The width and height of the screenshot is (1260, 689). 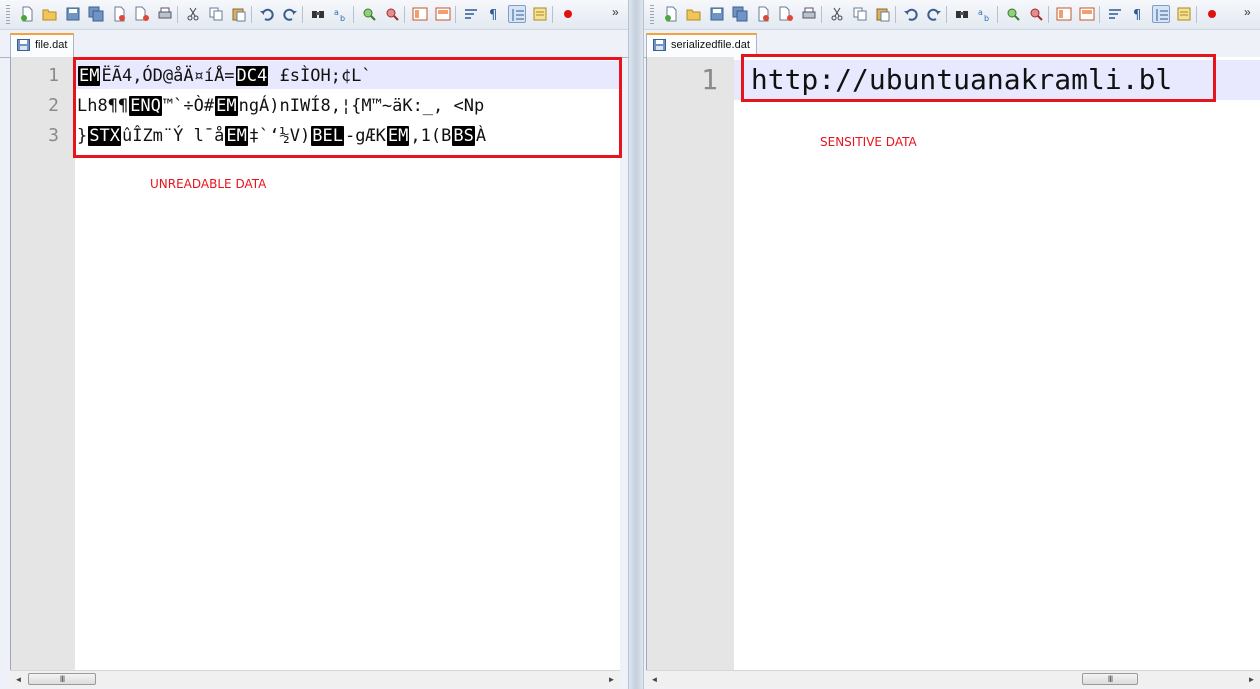 I want to click on line-number: 2, so click(x=53, y=105).